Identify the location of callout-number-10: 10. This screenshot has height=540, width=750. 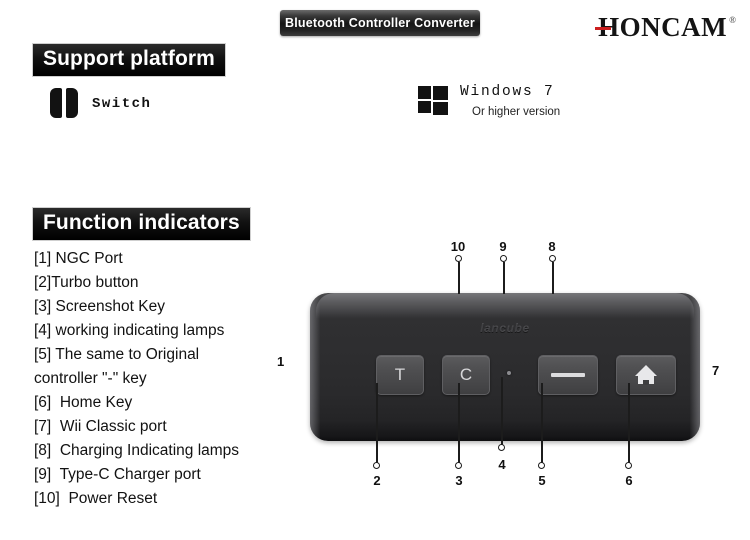
(458, 246).